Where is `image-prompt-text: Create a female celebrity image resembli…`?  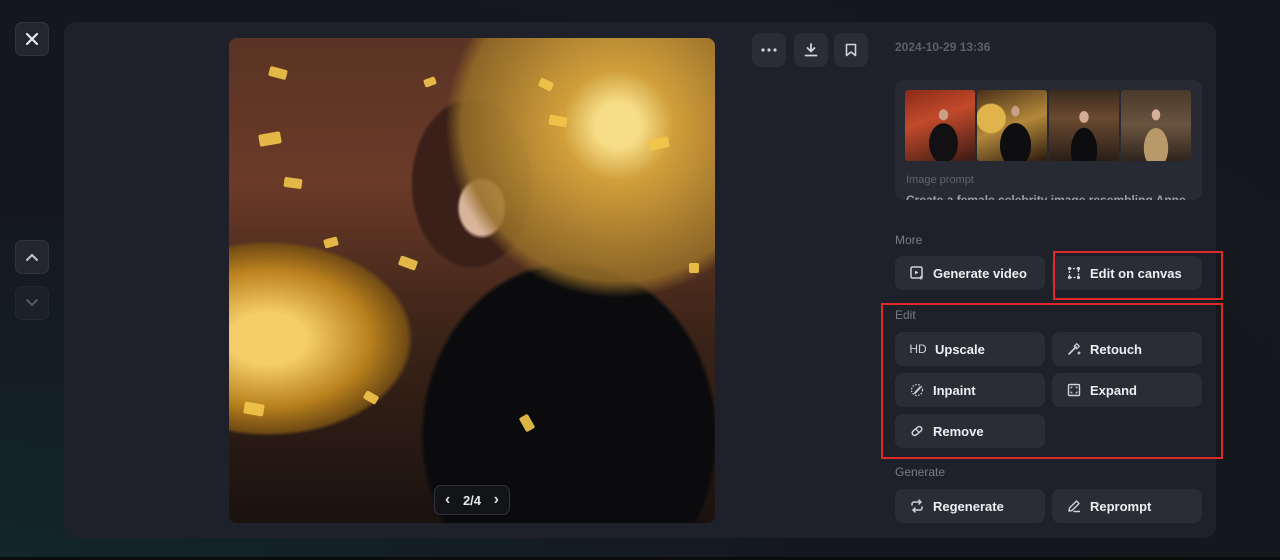 image-prompt-text: Create a female celebrity image resembli… is located at coordinates (1046, 196).